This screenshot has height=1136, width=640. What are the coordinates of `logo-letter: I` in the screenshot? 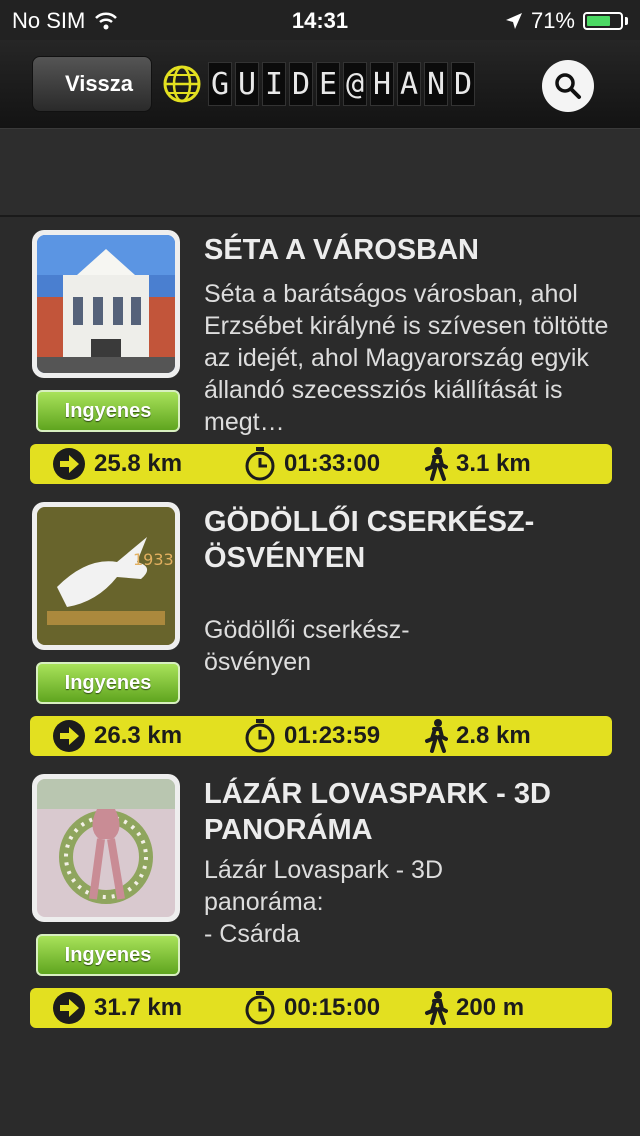 It's located at (274, 84).